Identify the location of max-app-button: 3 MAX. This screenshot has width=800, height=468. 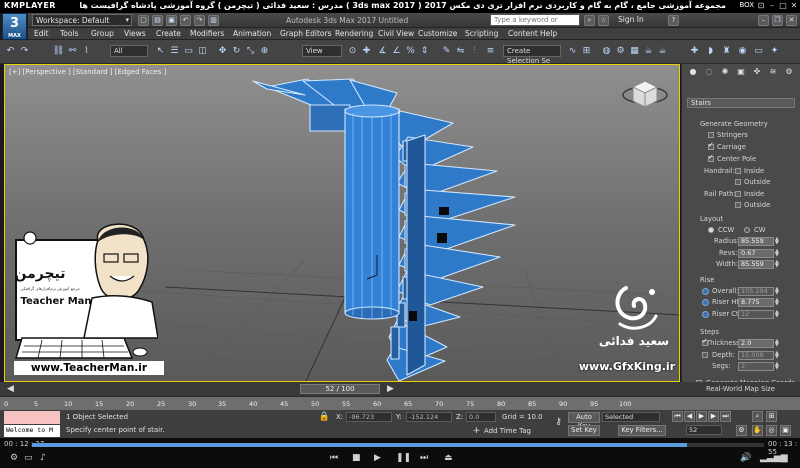
(14, 26).